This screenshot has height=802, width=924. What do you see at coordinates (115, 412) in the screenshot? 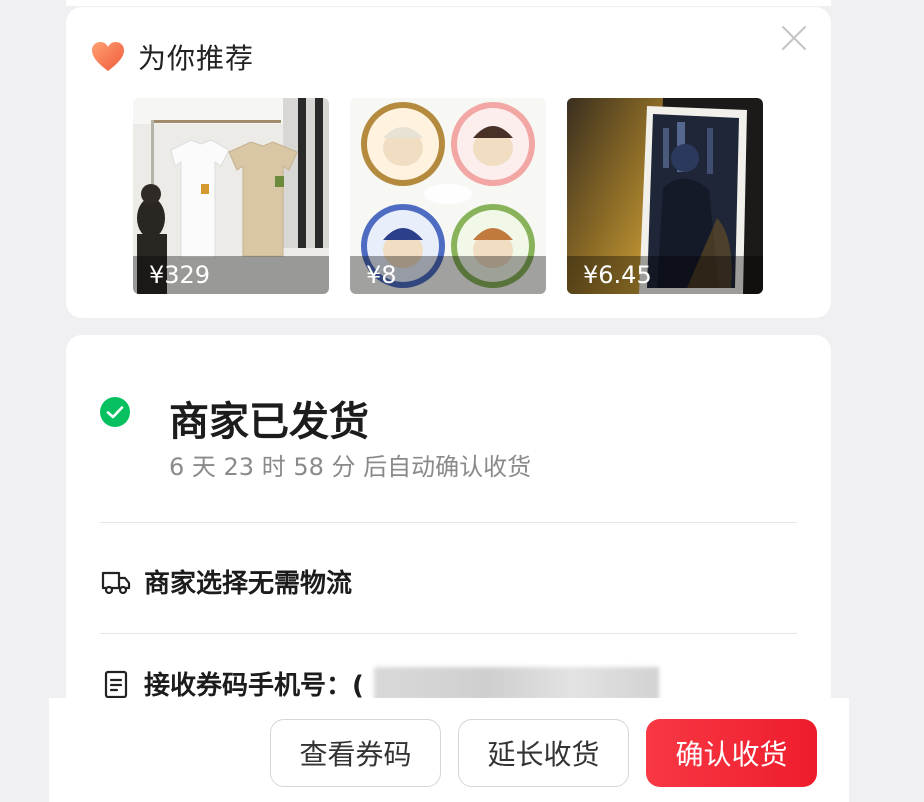
I see `check-circle-icon` at bounding box center [115, 412].